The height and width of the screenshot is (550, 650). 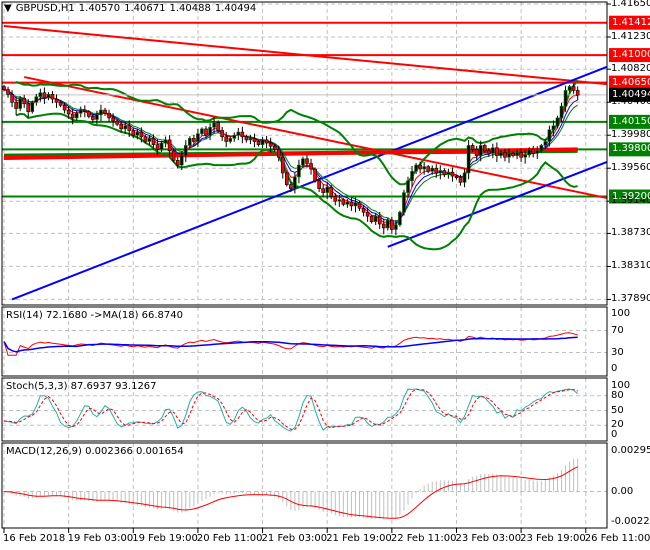 What do you see at coordinates (235, 8) in the screenshot?
I see `close-value: 1.40494` at bounding box center [235, 8].